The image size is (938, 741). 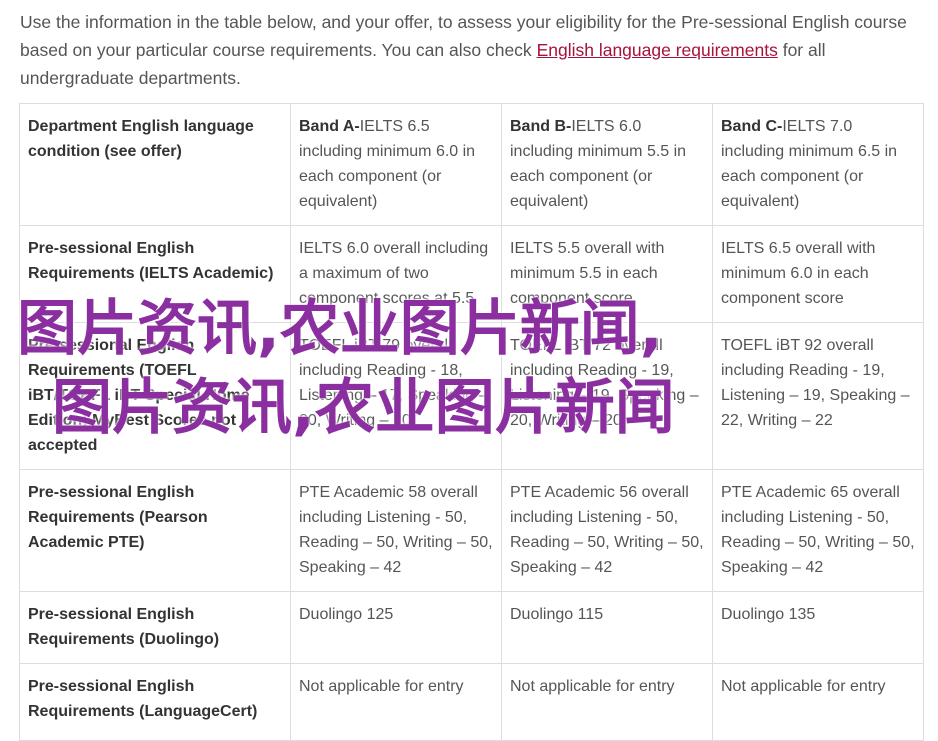 What do you see at coordinates (752, 126) in the screenshot?
I see `band-c-name: Band C-` at bounding box center [752, 126].